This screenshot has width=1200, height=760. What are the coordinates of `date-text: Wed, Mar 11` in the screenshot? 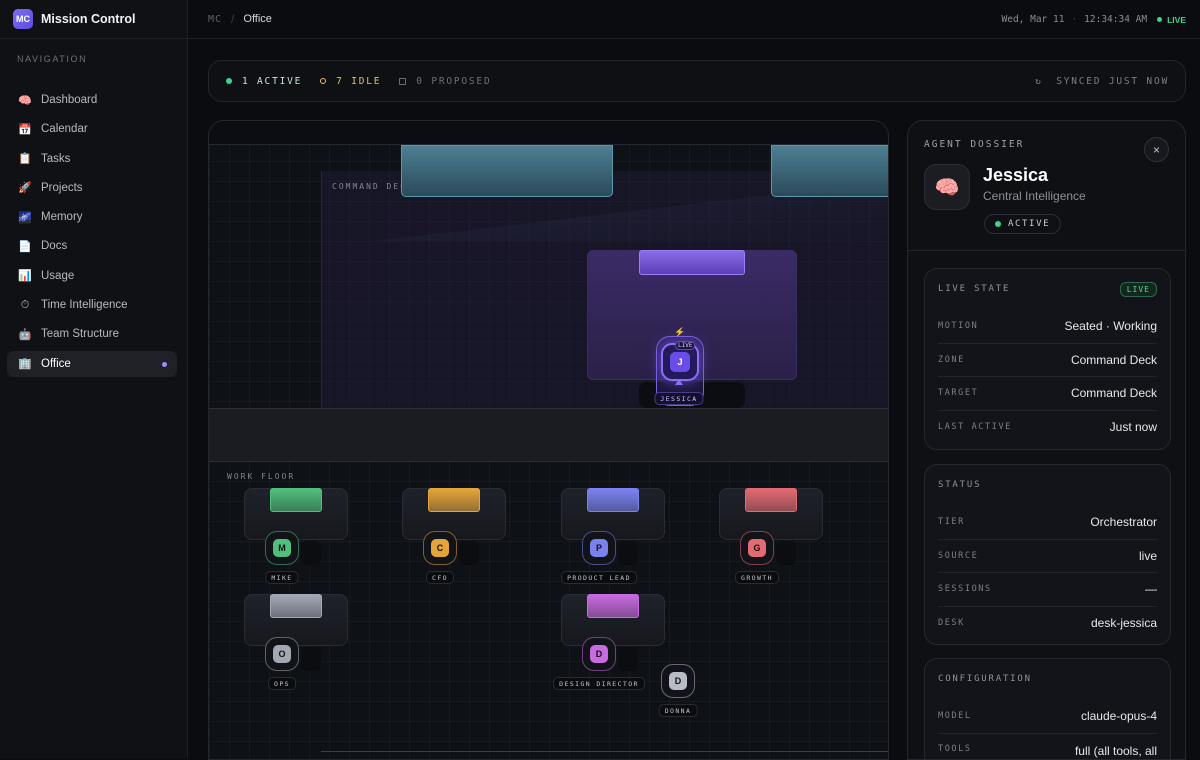 It's located at (1033, 19).